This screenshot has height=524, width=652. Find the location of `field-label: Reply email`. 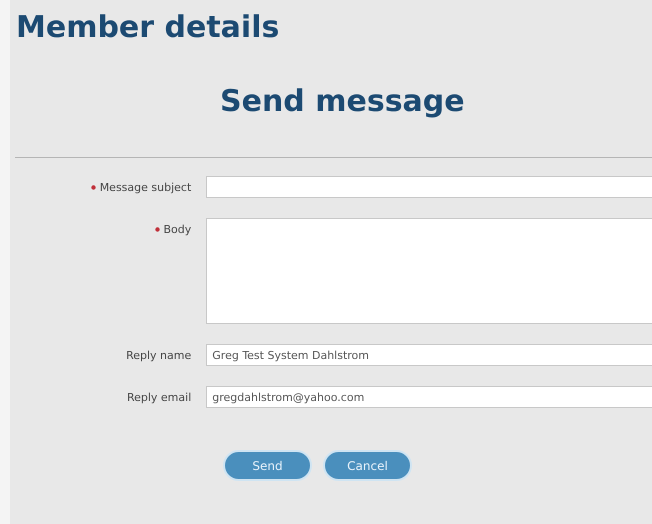

field-label: Reply email is located at coordinates (159, 397).